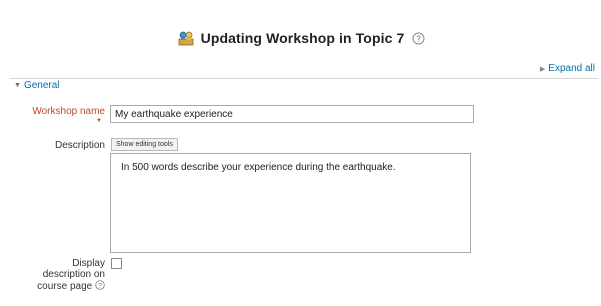 This screenshot has height=306, width=601. What do you see at coordinates (88, 263) in the screenshot?
I see `display-description-line1: Display` at bounding box center [88, 263].